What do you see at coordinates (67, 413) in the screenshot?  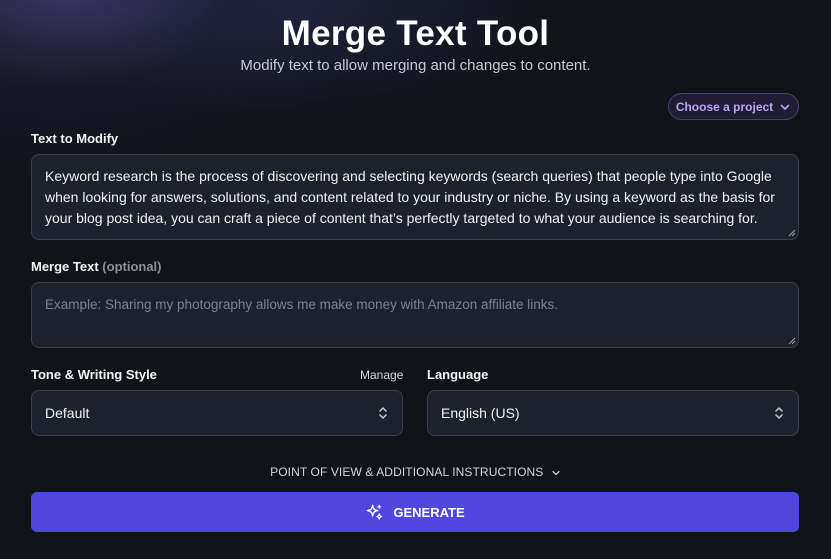 I see `tone-selected-value: Default` at bounding box center [67, 413].